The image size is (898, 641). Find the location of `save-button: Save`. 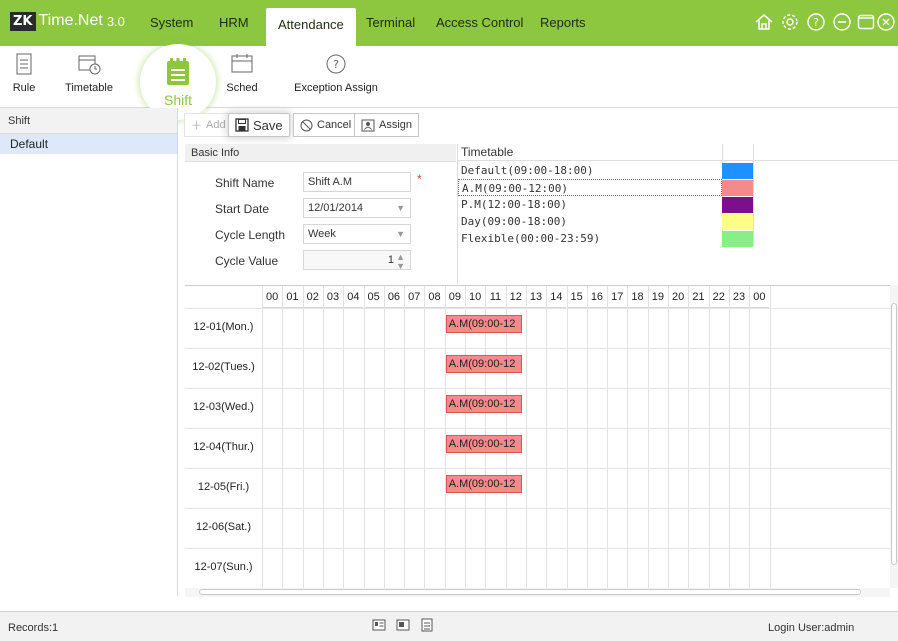

save-button: Save is located at coordinates (259, 125).